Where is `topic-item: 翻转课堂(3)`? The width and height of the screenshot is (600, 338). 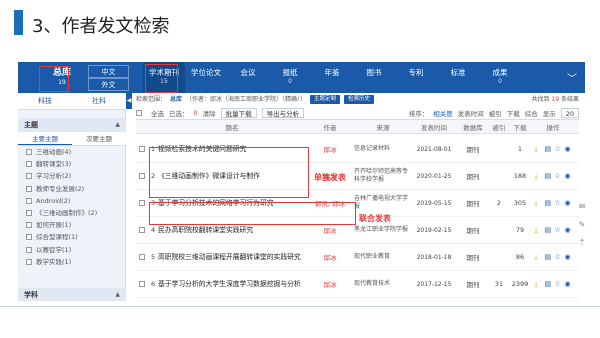
topic-item: 翻转课堂(3) is located at coordinates (72, 164).